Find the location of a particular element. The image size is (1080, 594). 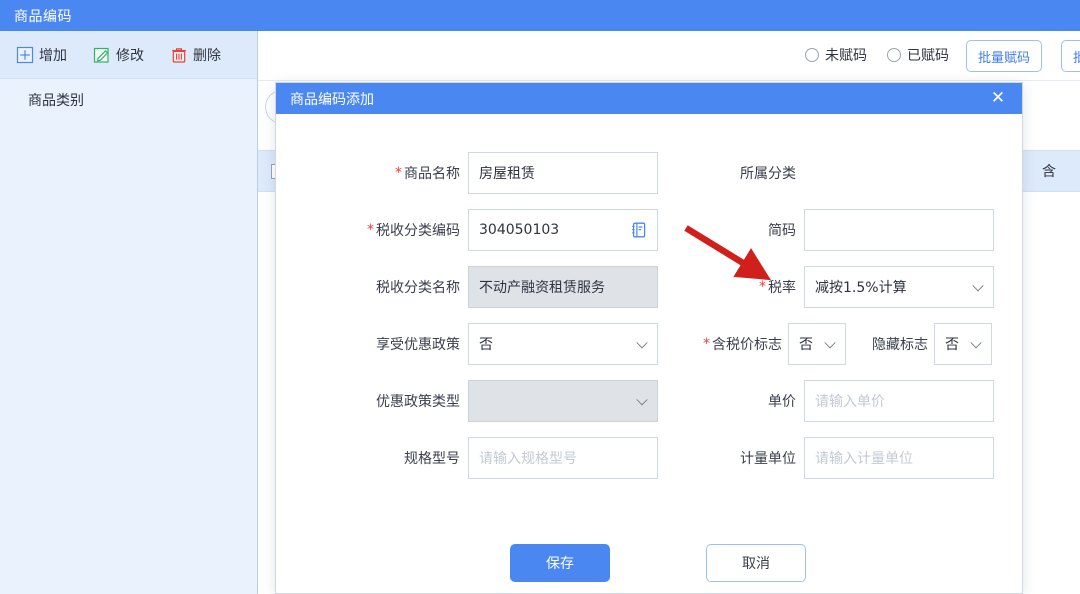

dialog-footer: 保存 取消 is located at coordinates (649, 568).